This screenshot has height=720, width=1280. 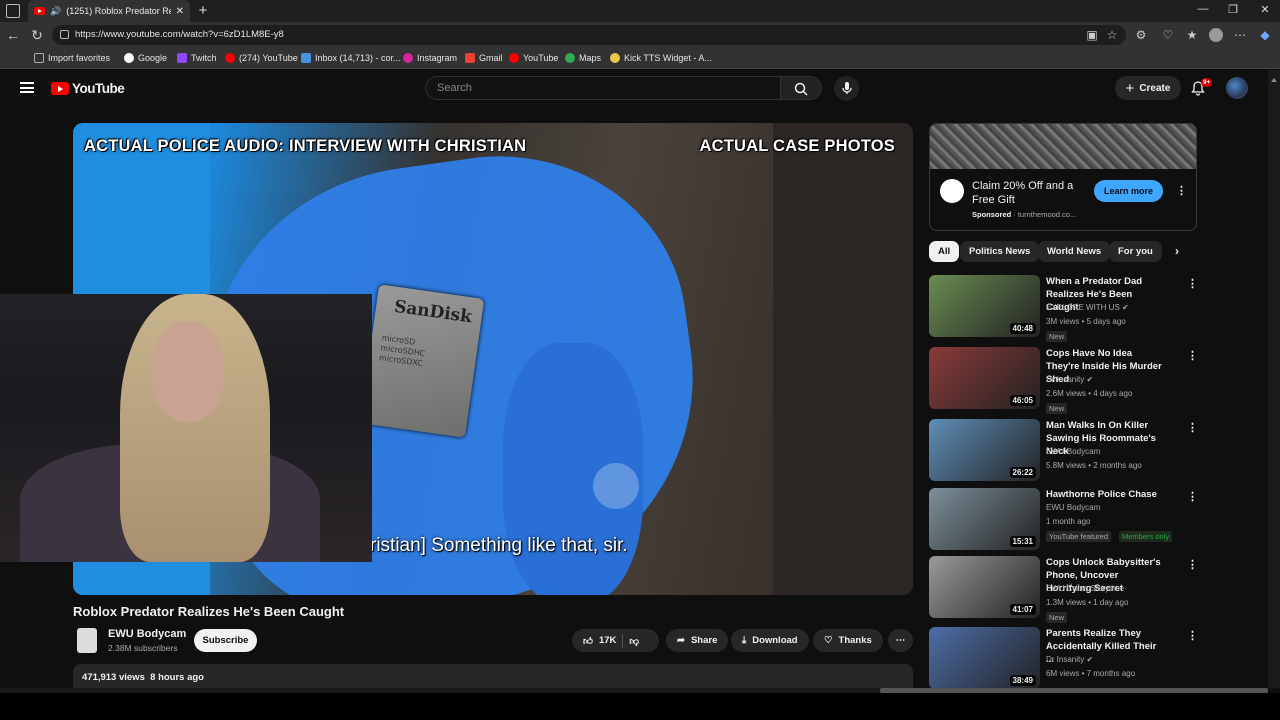 I want to click on channel-name: EWU Bodycam, so click(x=147, y=634).